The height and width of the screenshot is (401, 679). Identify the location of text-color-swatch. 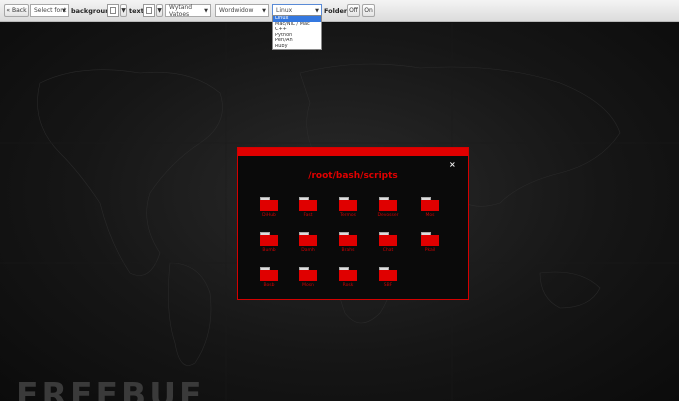
(149, 10).